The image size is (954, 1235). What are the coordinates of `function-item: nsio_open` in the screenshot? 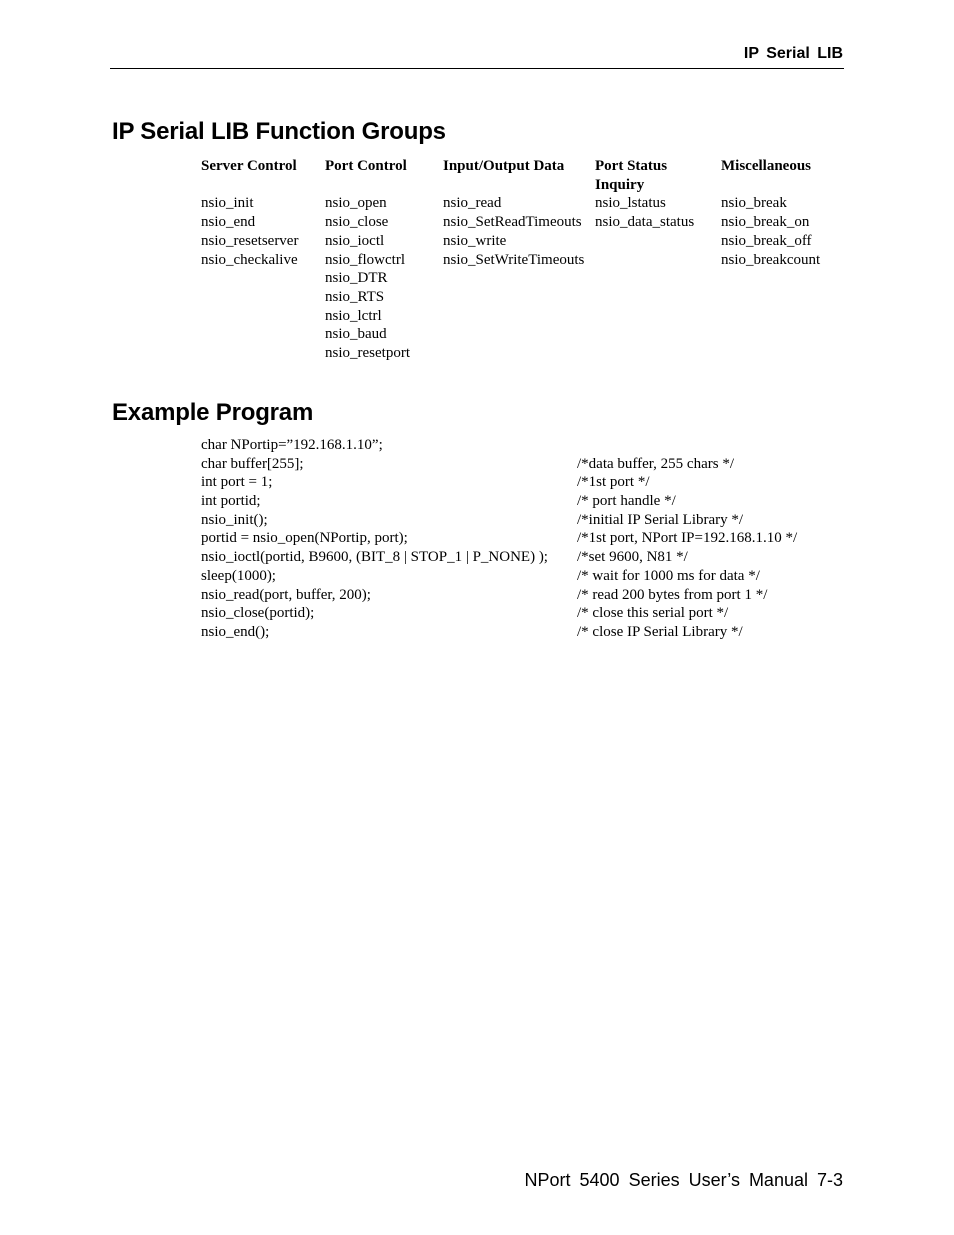 It's located at (356, 203).